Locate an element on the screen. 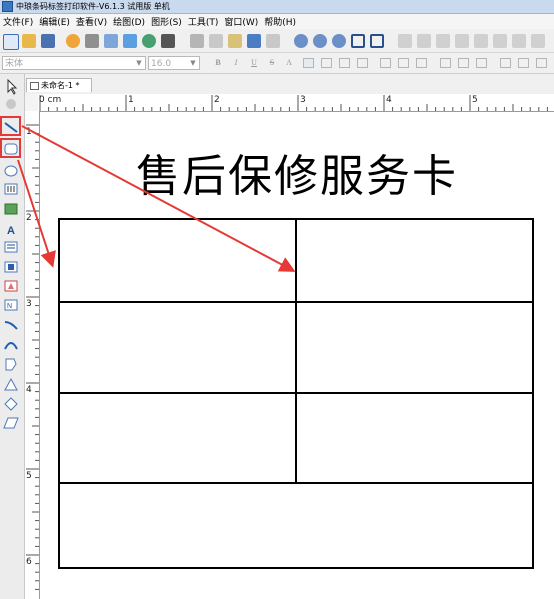 This screenshot has width=554, height=599. zoom-fit-icon is located at coordinates (339, 41).